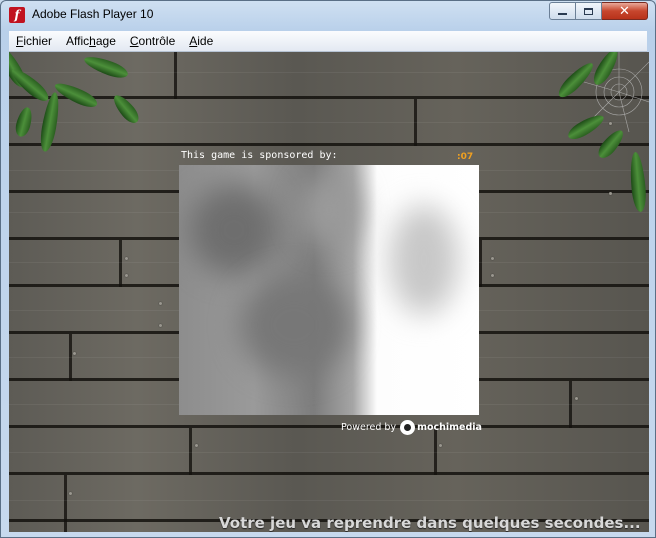 The height and width of the screenshot is (538, 656). Describe the element at coordinates (17, 15) in the screenshot. I see `flash-icon: f` at that location.